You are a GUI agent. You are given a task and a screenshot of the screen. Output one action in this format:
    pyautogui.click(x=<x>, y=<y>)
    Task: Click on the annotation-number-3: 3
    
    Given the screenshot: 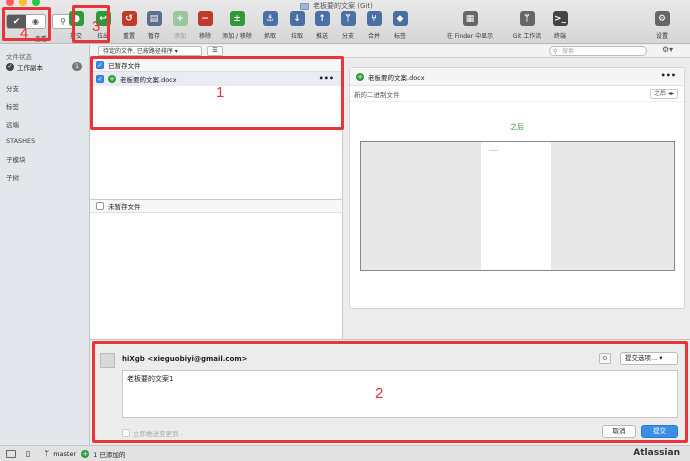 What is the action you would take?
    pyautogui.click(x=96, y=26)
    